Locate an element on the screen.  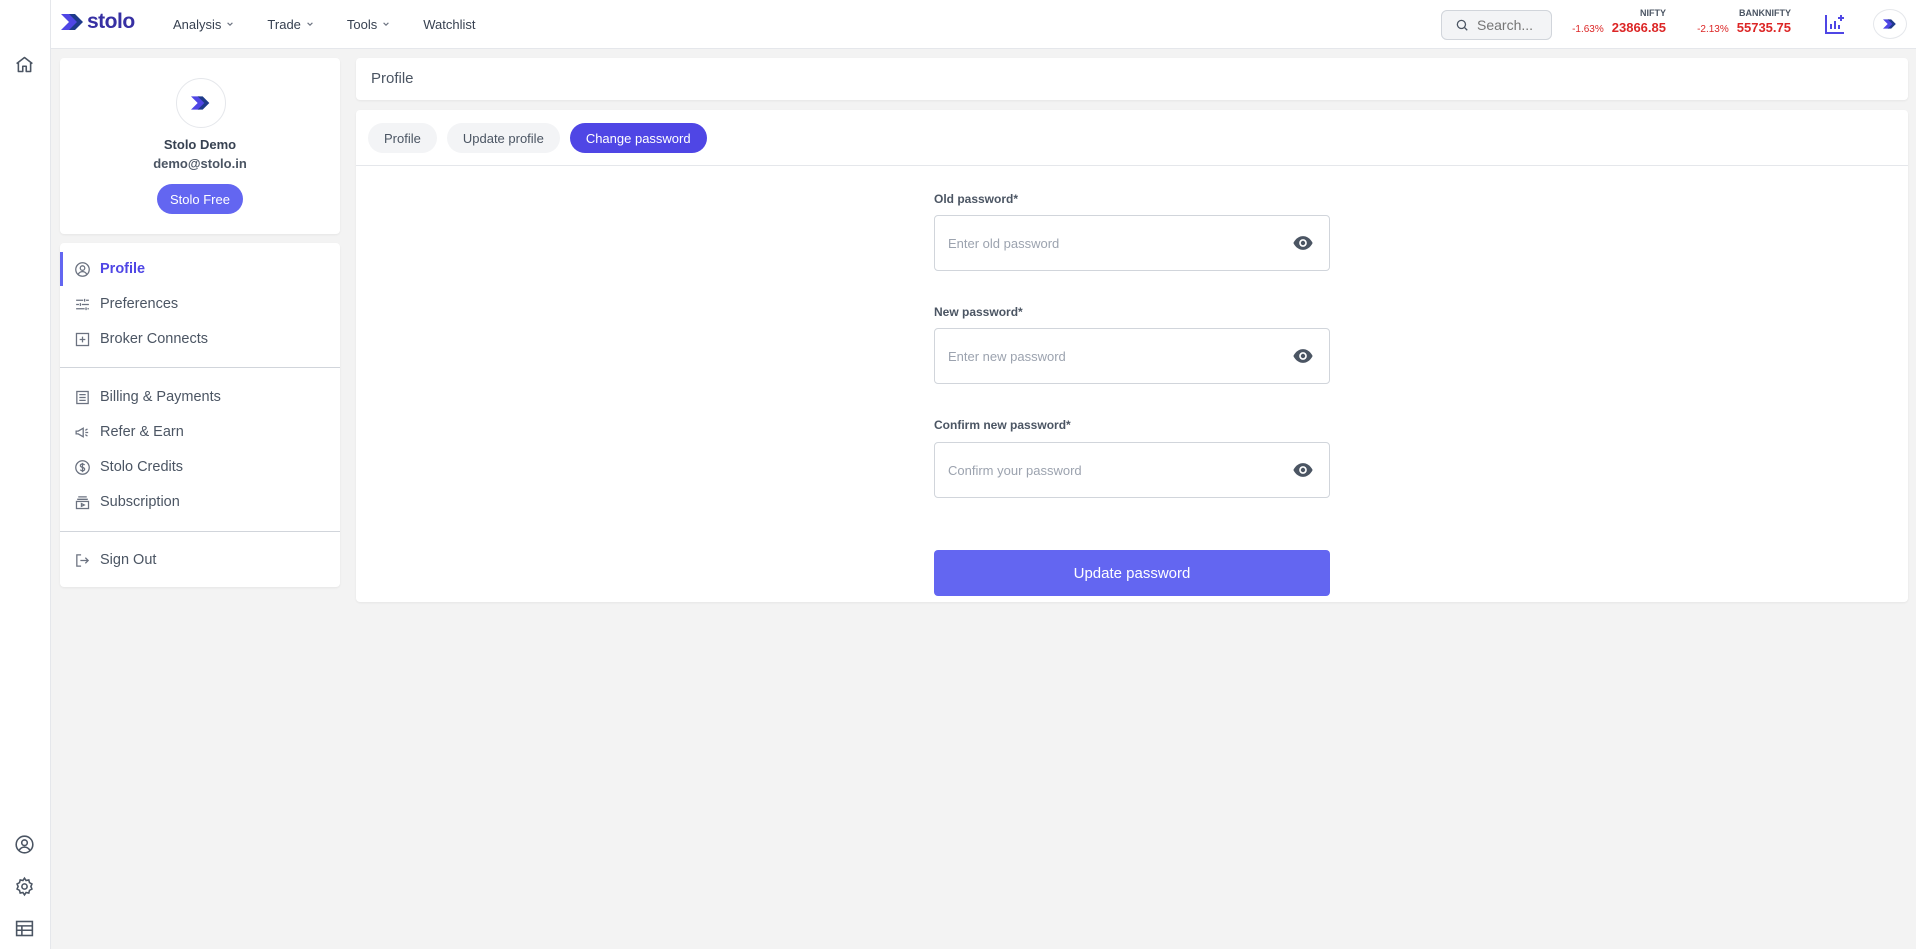
page-title: Profile is located at coordinates (392, 78).